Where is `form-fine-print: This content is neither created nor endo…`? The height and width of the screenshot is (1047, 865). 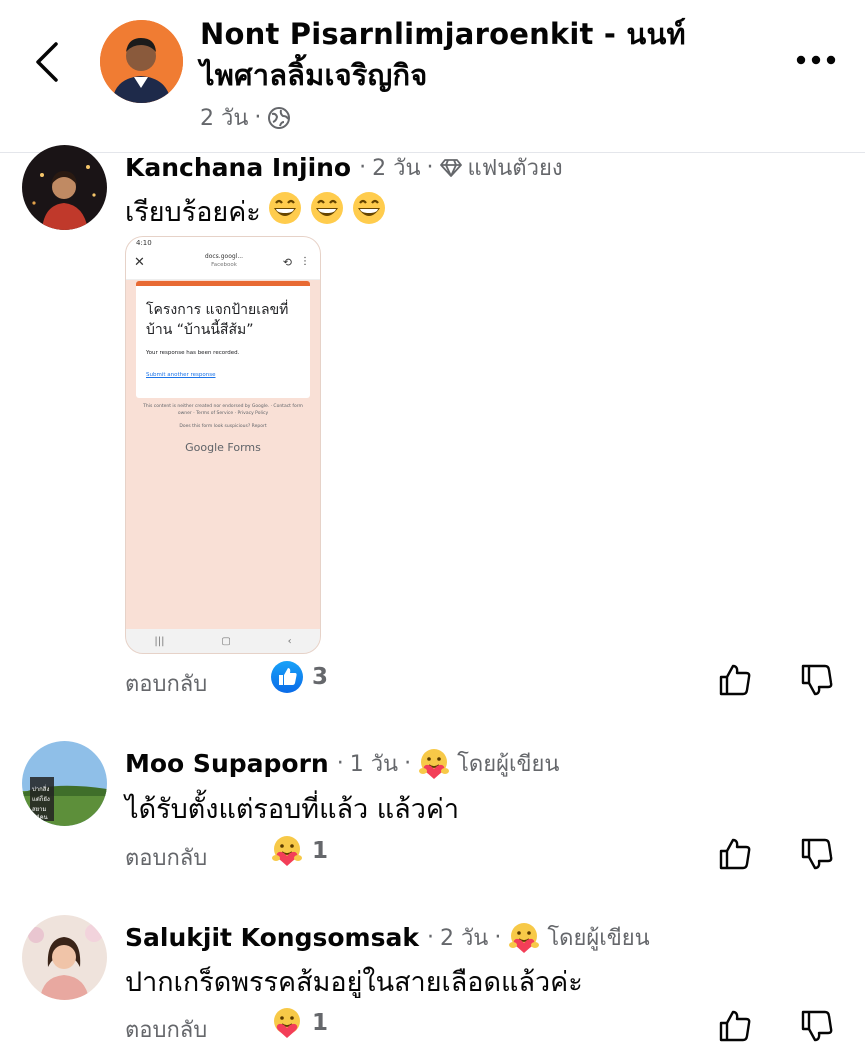
form-fine-print: This content is neither created nor endo… is located at coordinates (223, 416).